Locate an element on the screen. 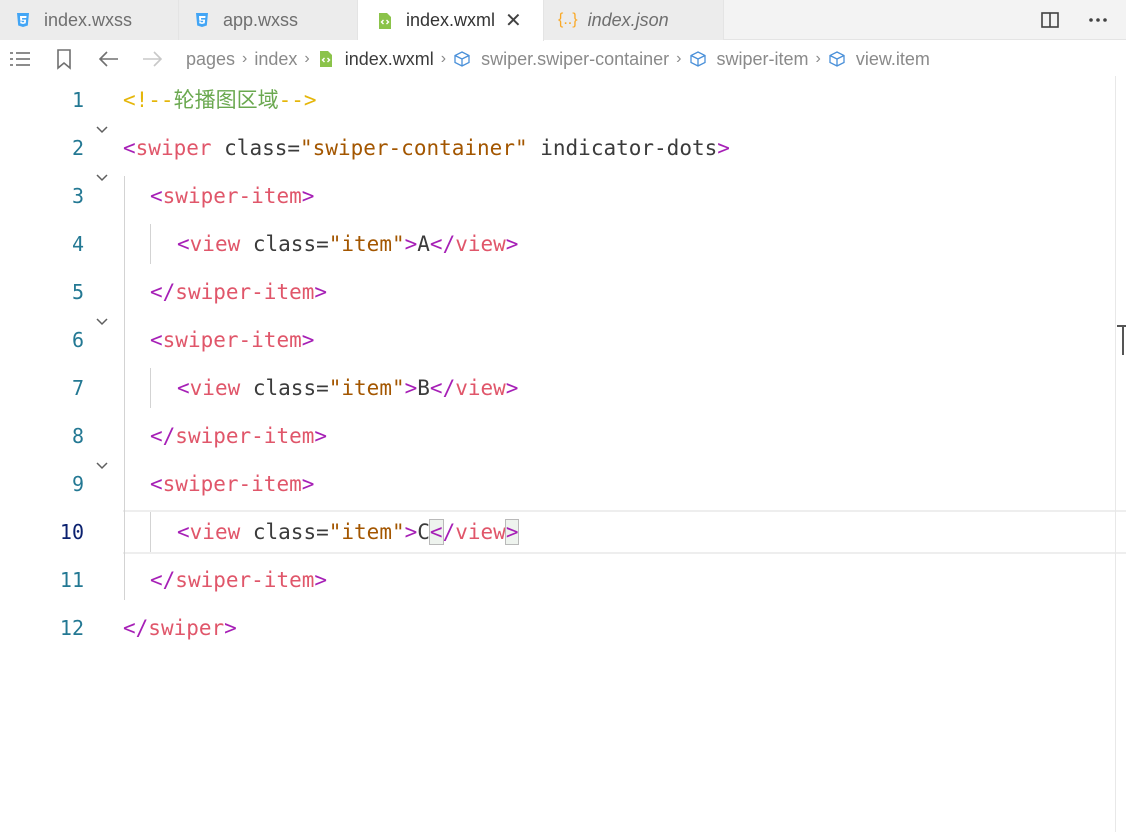  back-arrow-icon is located at coordinates (109, 59).